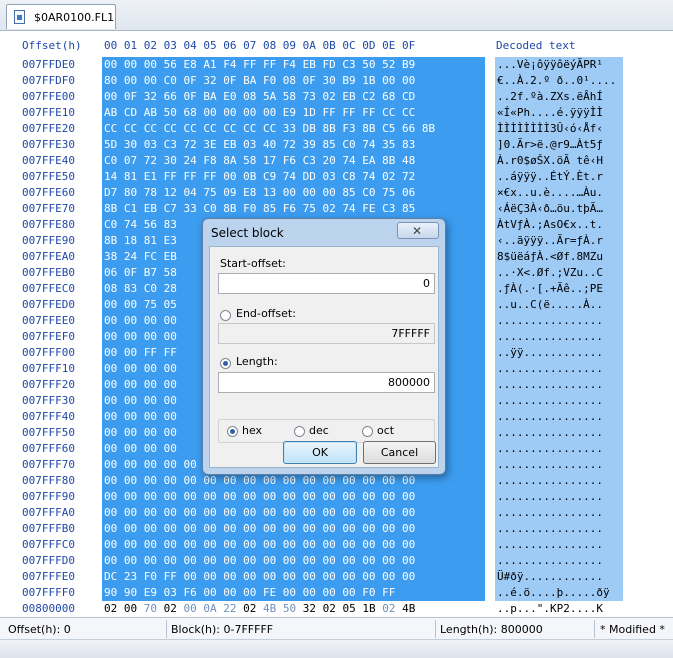 The image size is (673, 658). What do you see at coordinates (266, 313) in the screenshot?
I see `end-offset-label: End-offset:` at bounding box center [266, 313].